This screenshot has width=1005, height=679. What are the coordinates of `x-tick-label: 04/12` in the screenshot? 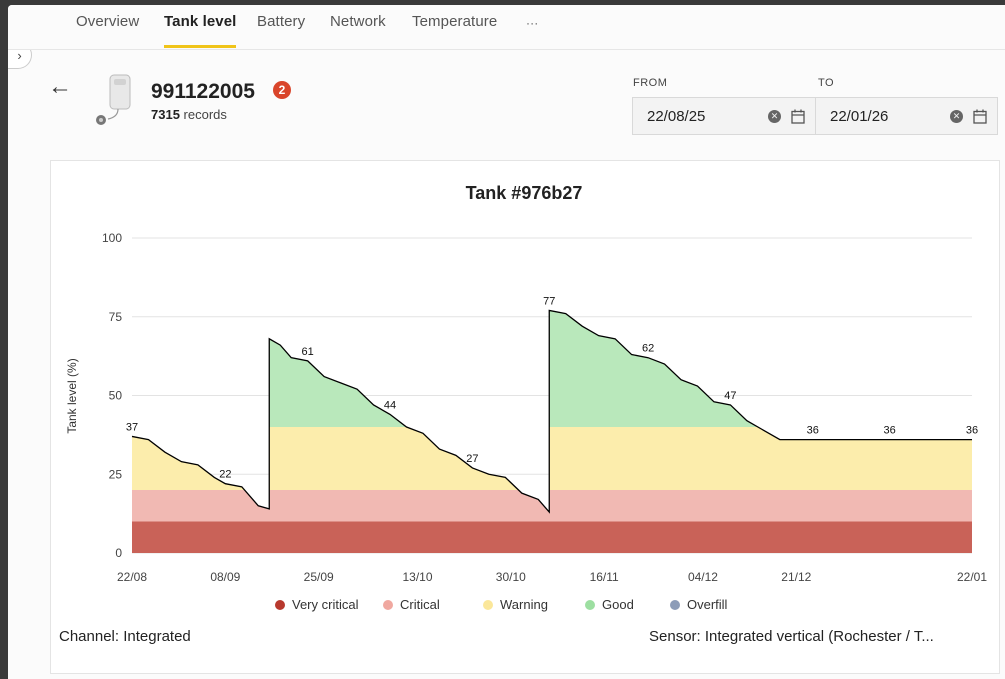 It's located at (703, 577).